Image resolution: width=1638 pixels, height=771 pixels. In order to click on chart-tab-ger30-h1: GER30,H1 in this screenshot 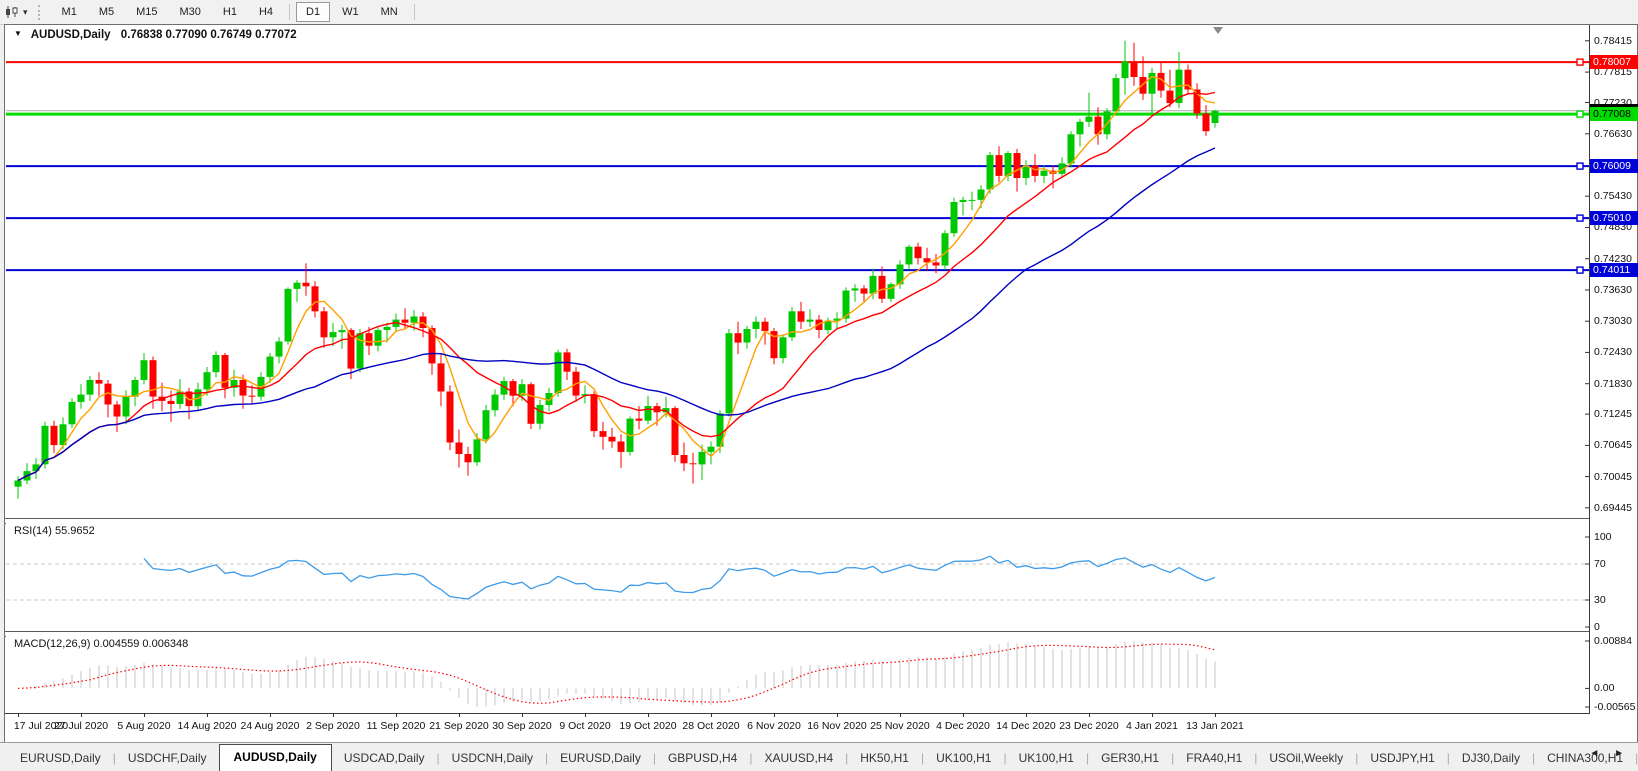, I will do `click(1130, 759)`.